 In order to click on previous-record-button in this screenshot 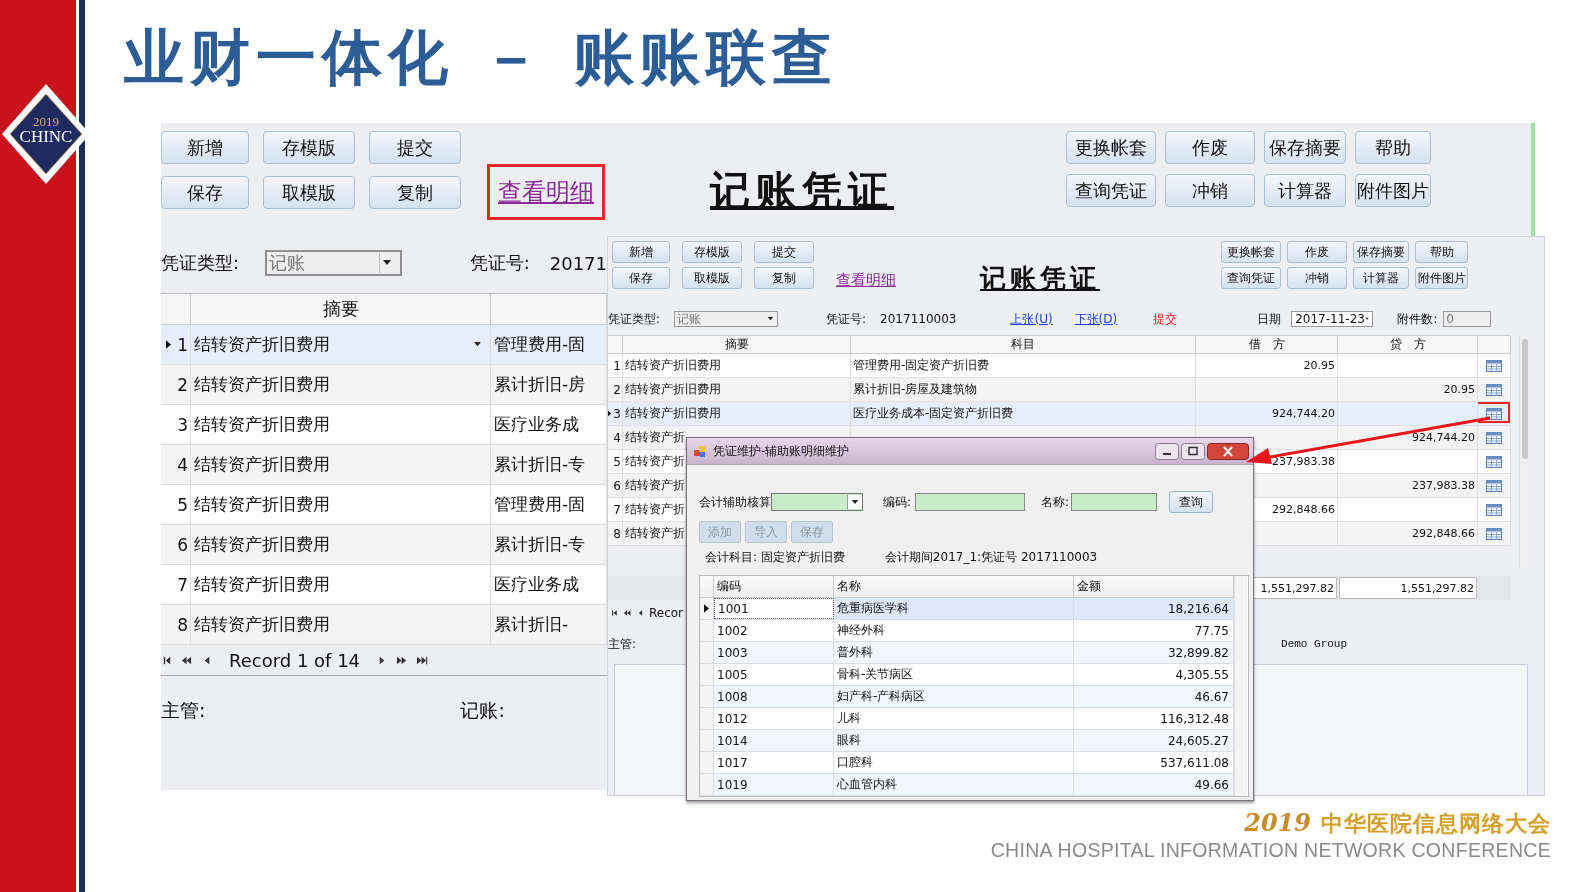, I will do `click(640, 613)`.